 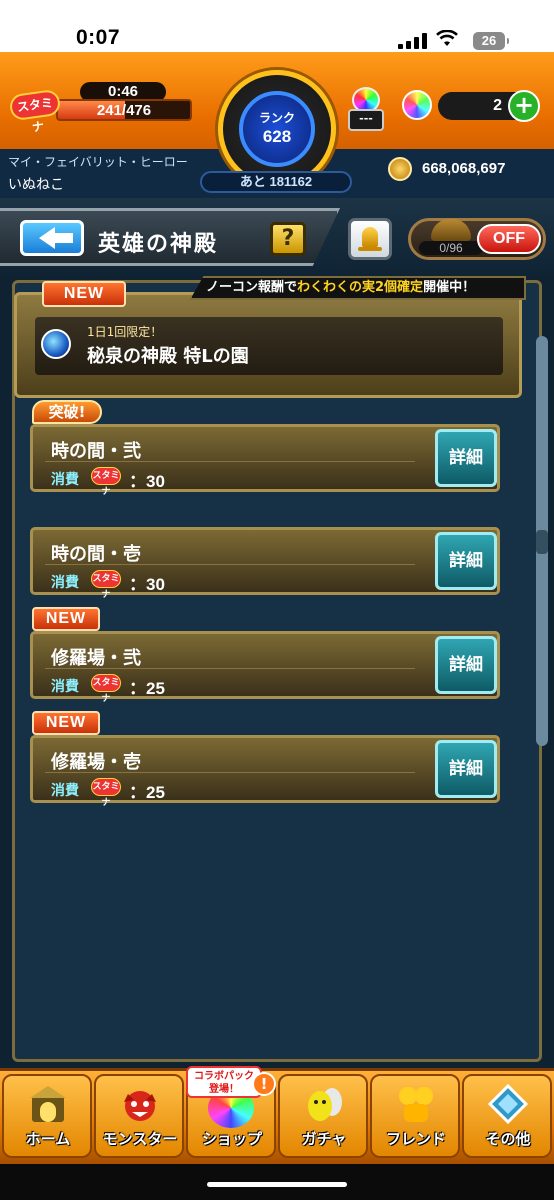 I want to click on quest-card: 修羅場・壱 消費 スタミナ ：25 詳細, so click(x=265, y=771).